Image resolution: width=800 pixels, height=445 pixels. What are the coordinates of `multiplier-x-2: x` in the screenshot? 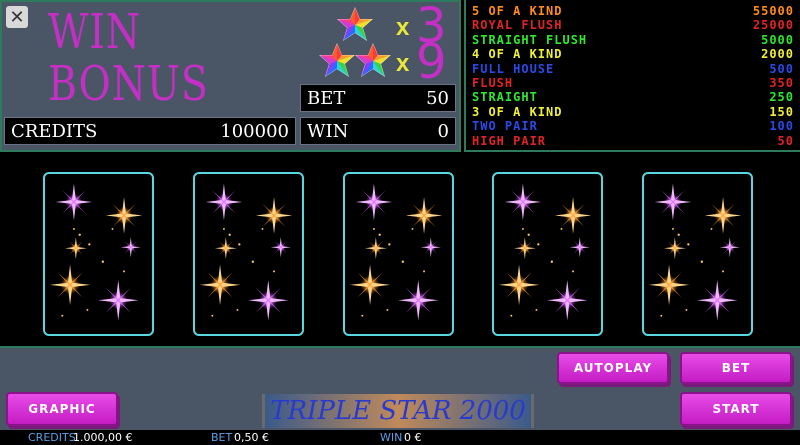 It's located at (403, 63).